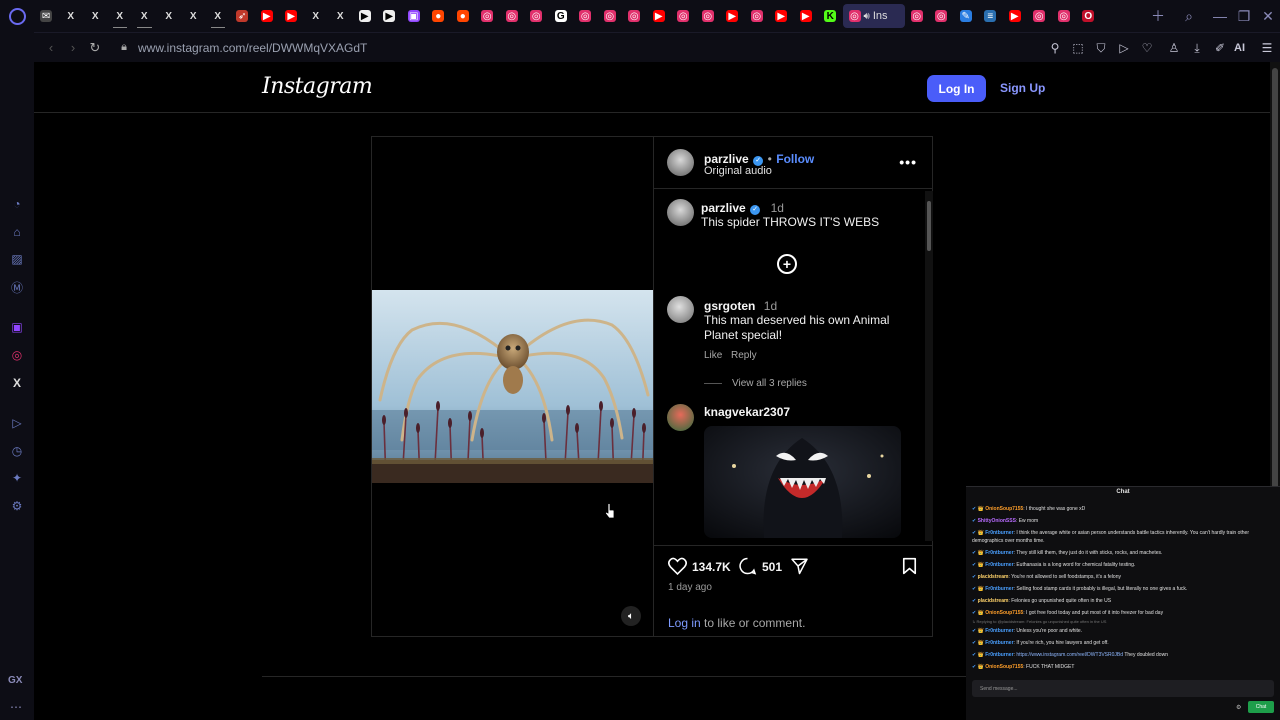 Image resolution: width=1280 pixels, height=720 pixels. Describe the element at coordinates (1244, 16) in the screenshot. I see `maximize-icon: ❐` at that location.